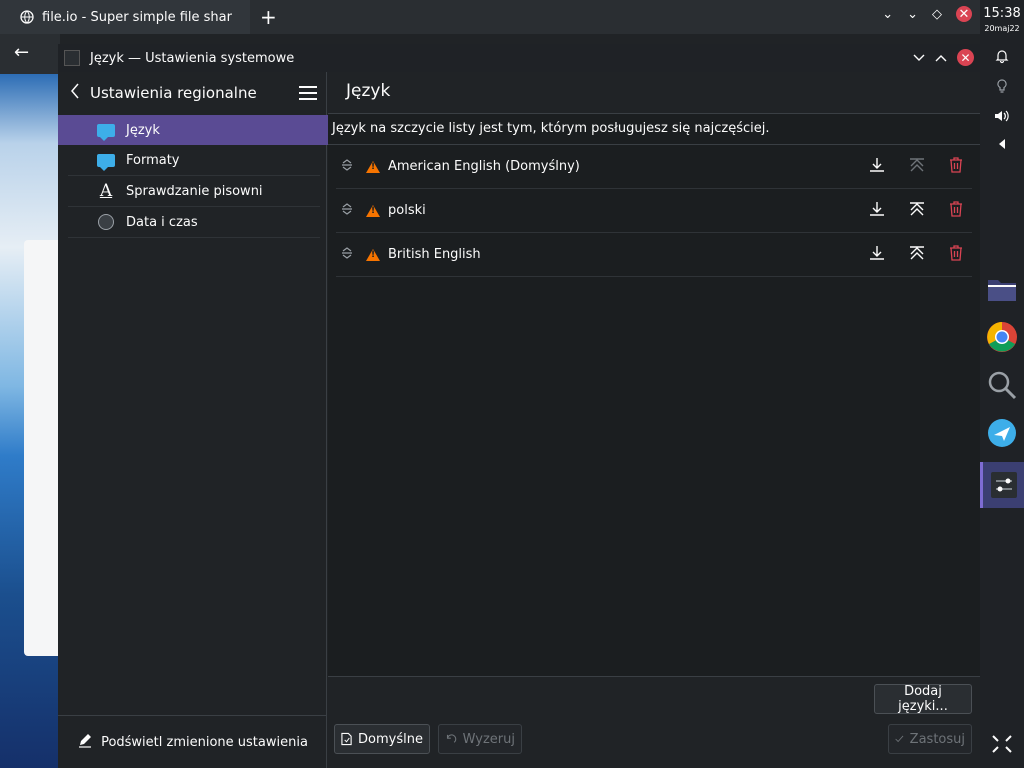  I want to click on reset-button: Wyzeruj, so click(480, 739).